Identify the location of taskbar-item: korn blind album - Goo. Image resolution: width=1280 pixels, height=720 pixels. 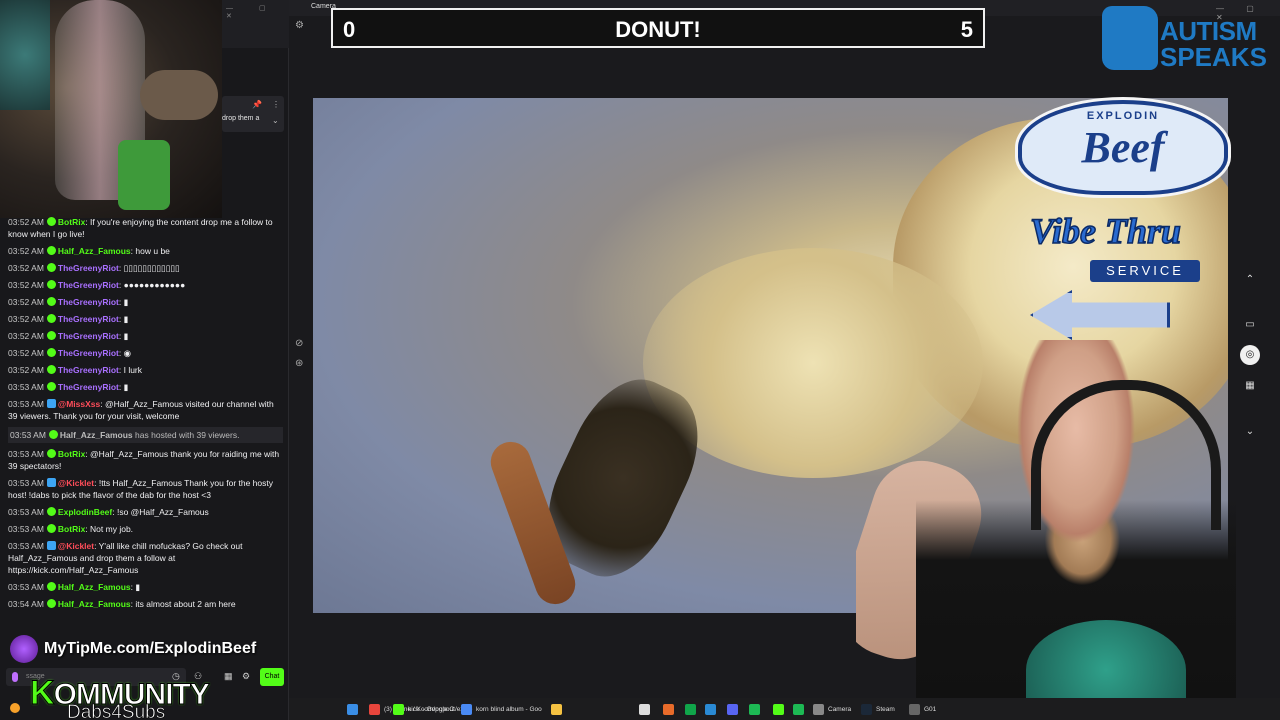
(501, 709).